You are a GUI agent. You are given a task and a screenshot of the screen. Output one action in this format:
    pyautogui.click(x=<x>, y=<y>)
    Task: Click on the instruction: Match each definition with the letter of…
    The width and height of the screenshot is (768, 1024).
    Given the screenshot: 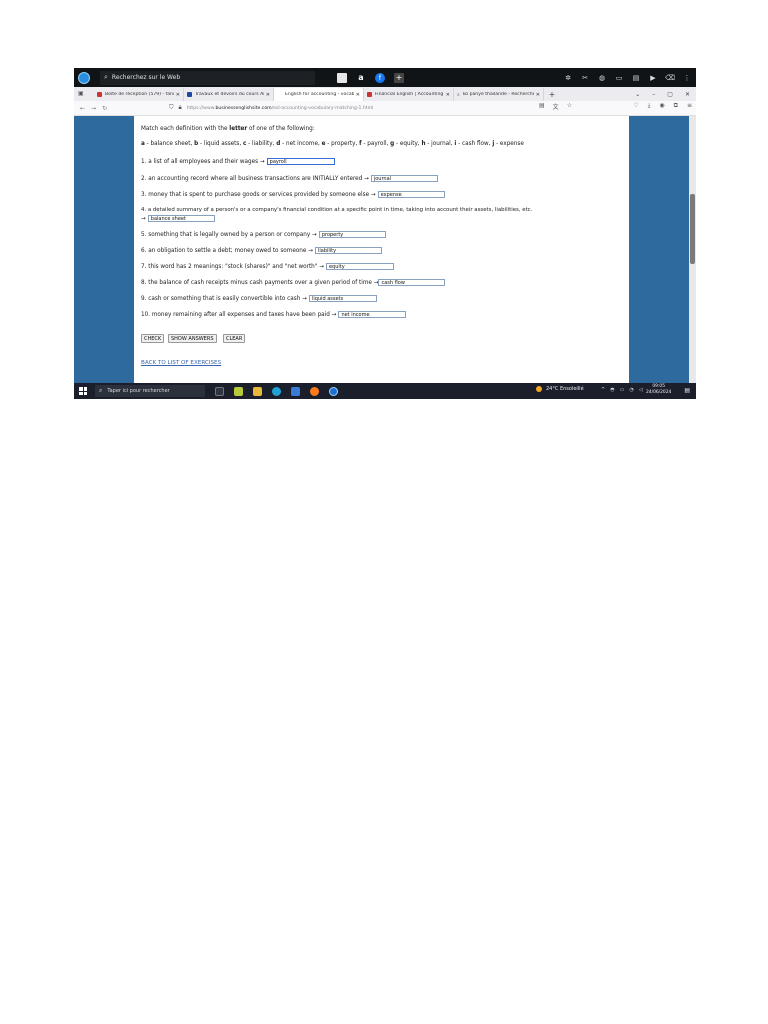 What is the action you would take?
    pyautogui.click(x=228, y=129)
    